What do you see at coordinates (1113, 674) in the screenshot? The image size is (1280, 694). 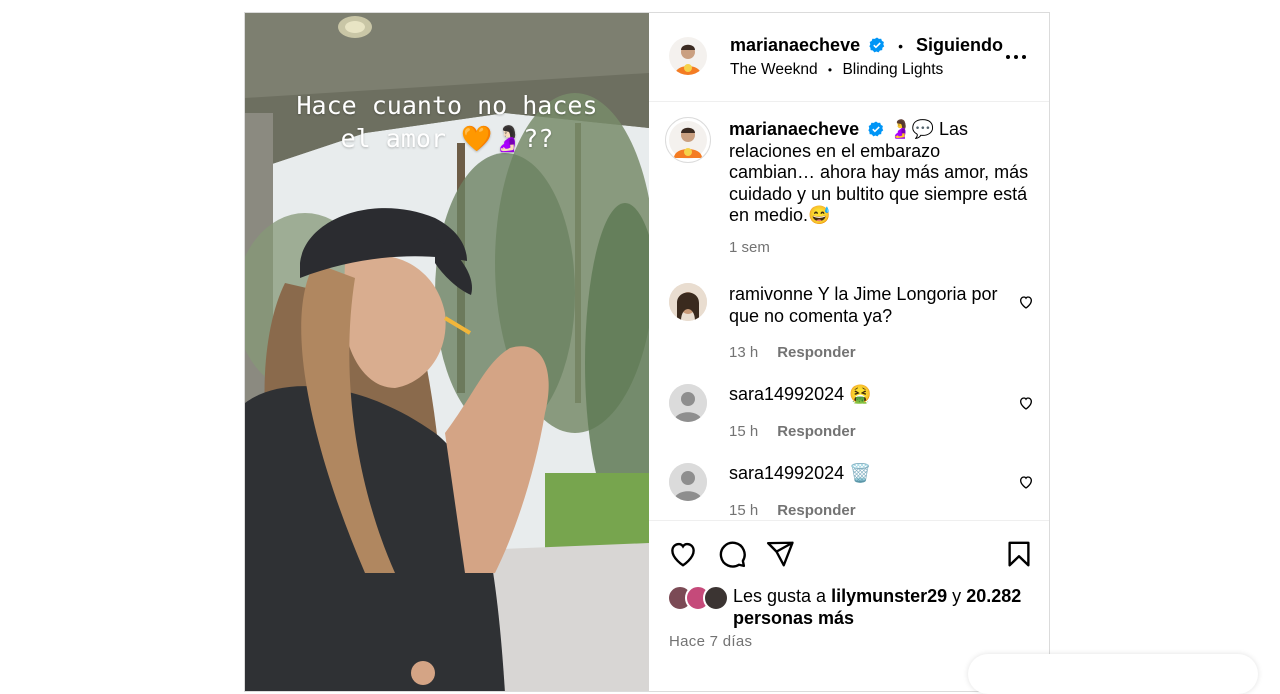 I see `floating-panel-edge` at bounding box center [1113, 674].